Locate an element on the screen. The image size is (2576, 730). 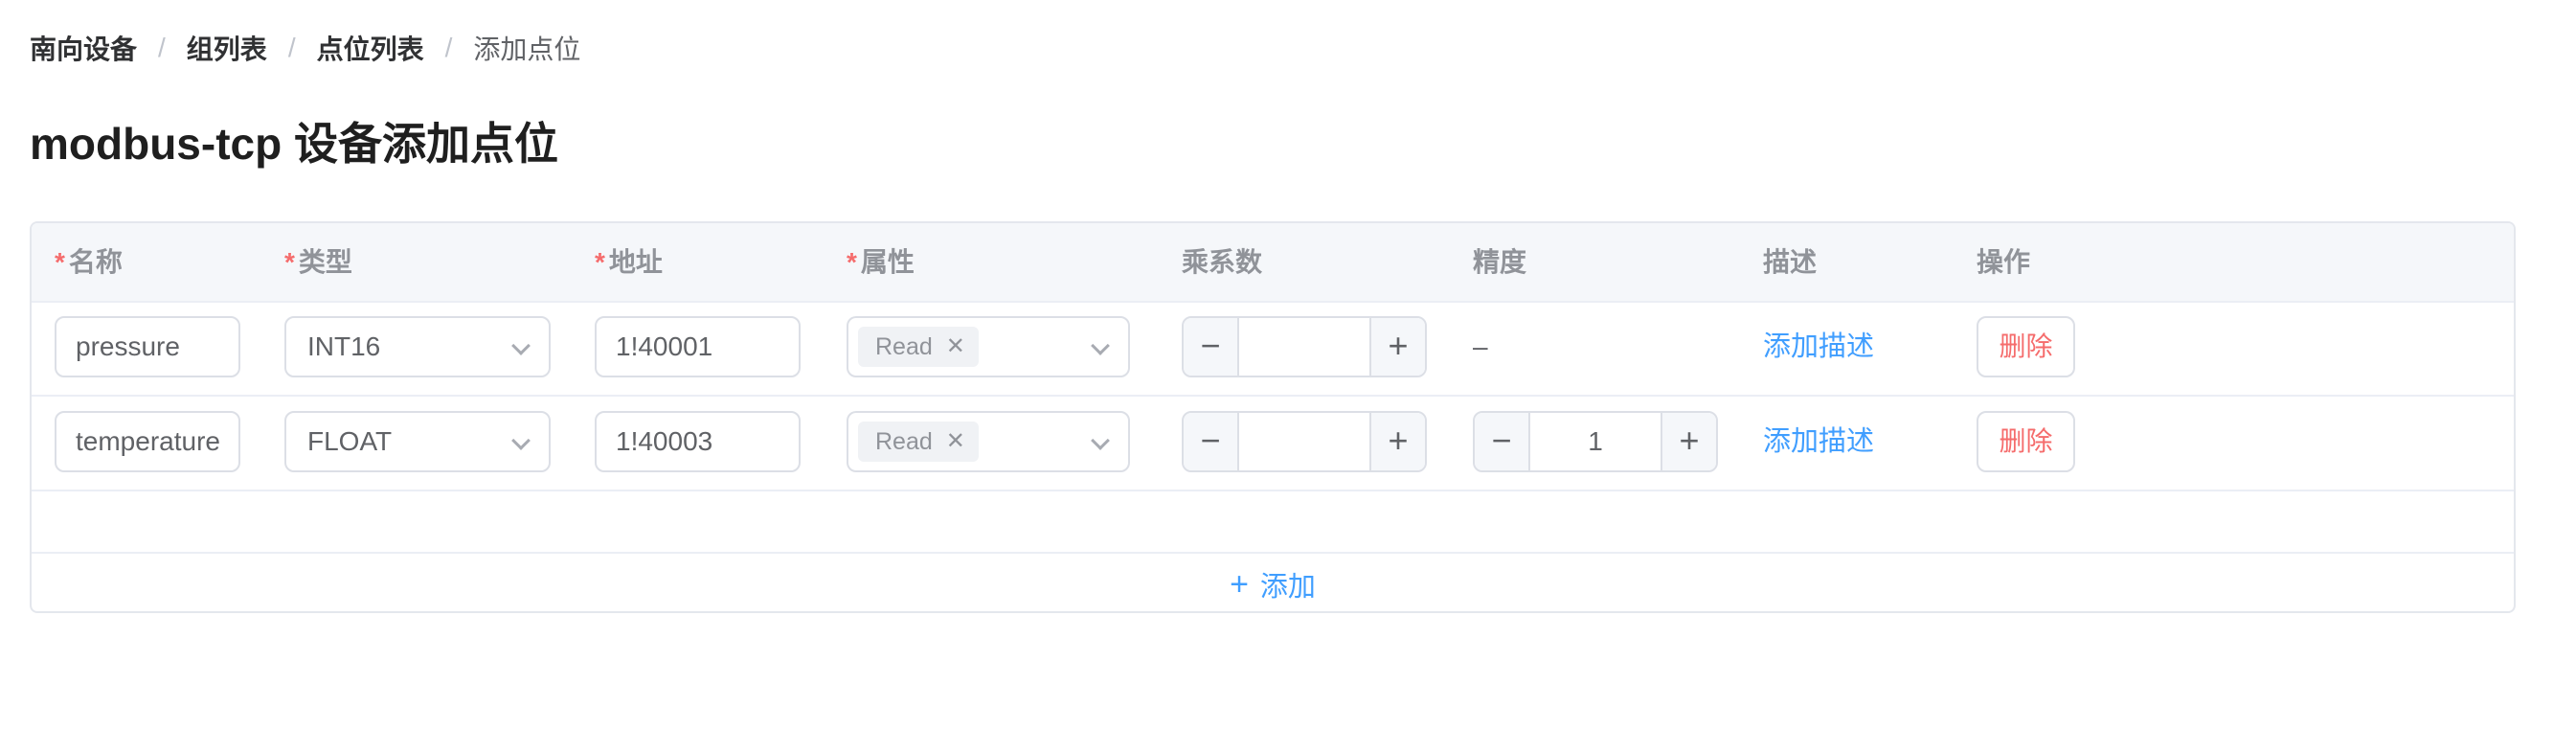
column-header-multiplier: 乘系数 is located at coordinates (1222, 262).